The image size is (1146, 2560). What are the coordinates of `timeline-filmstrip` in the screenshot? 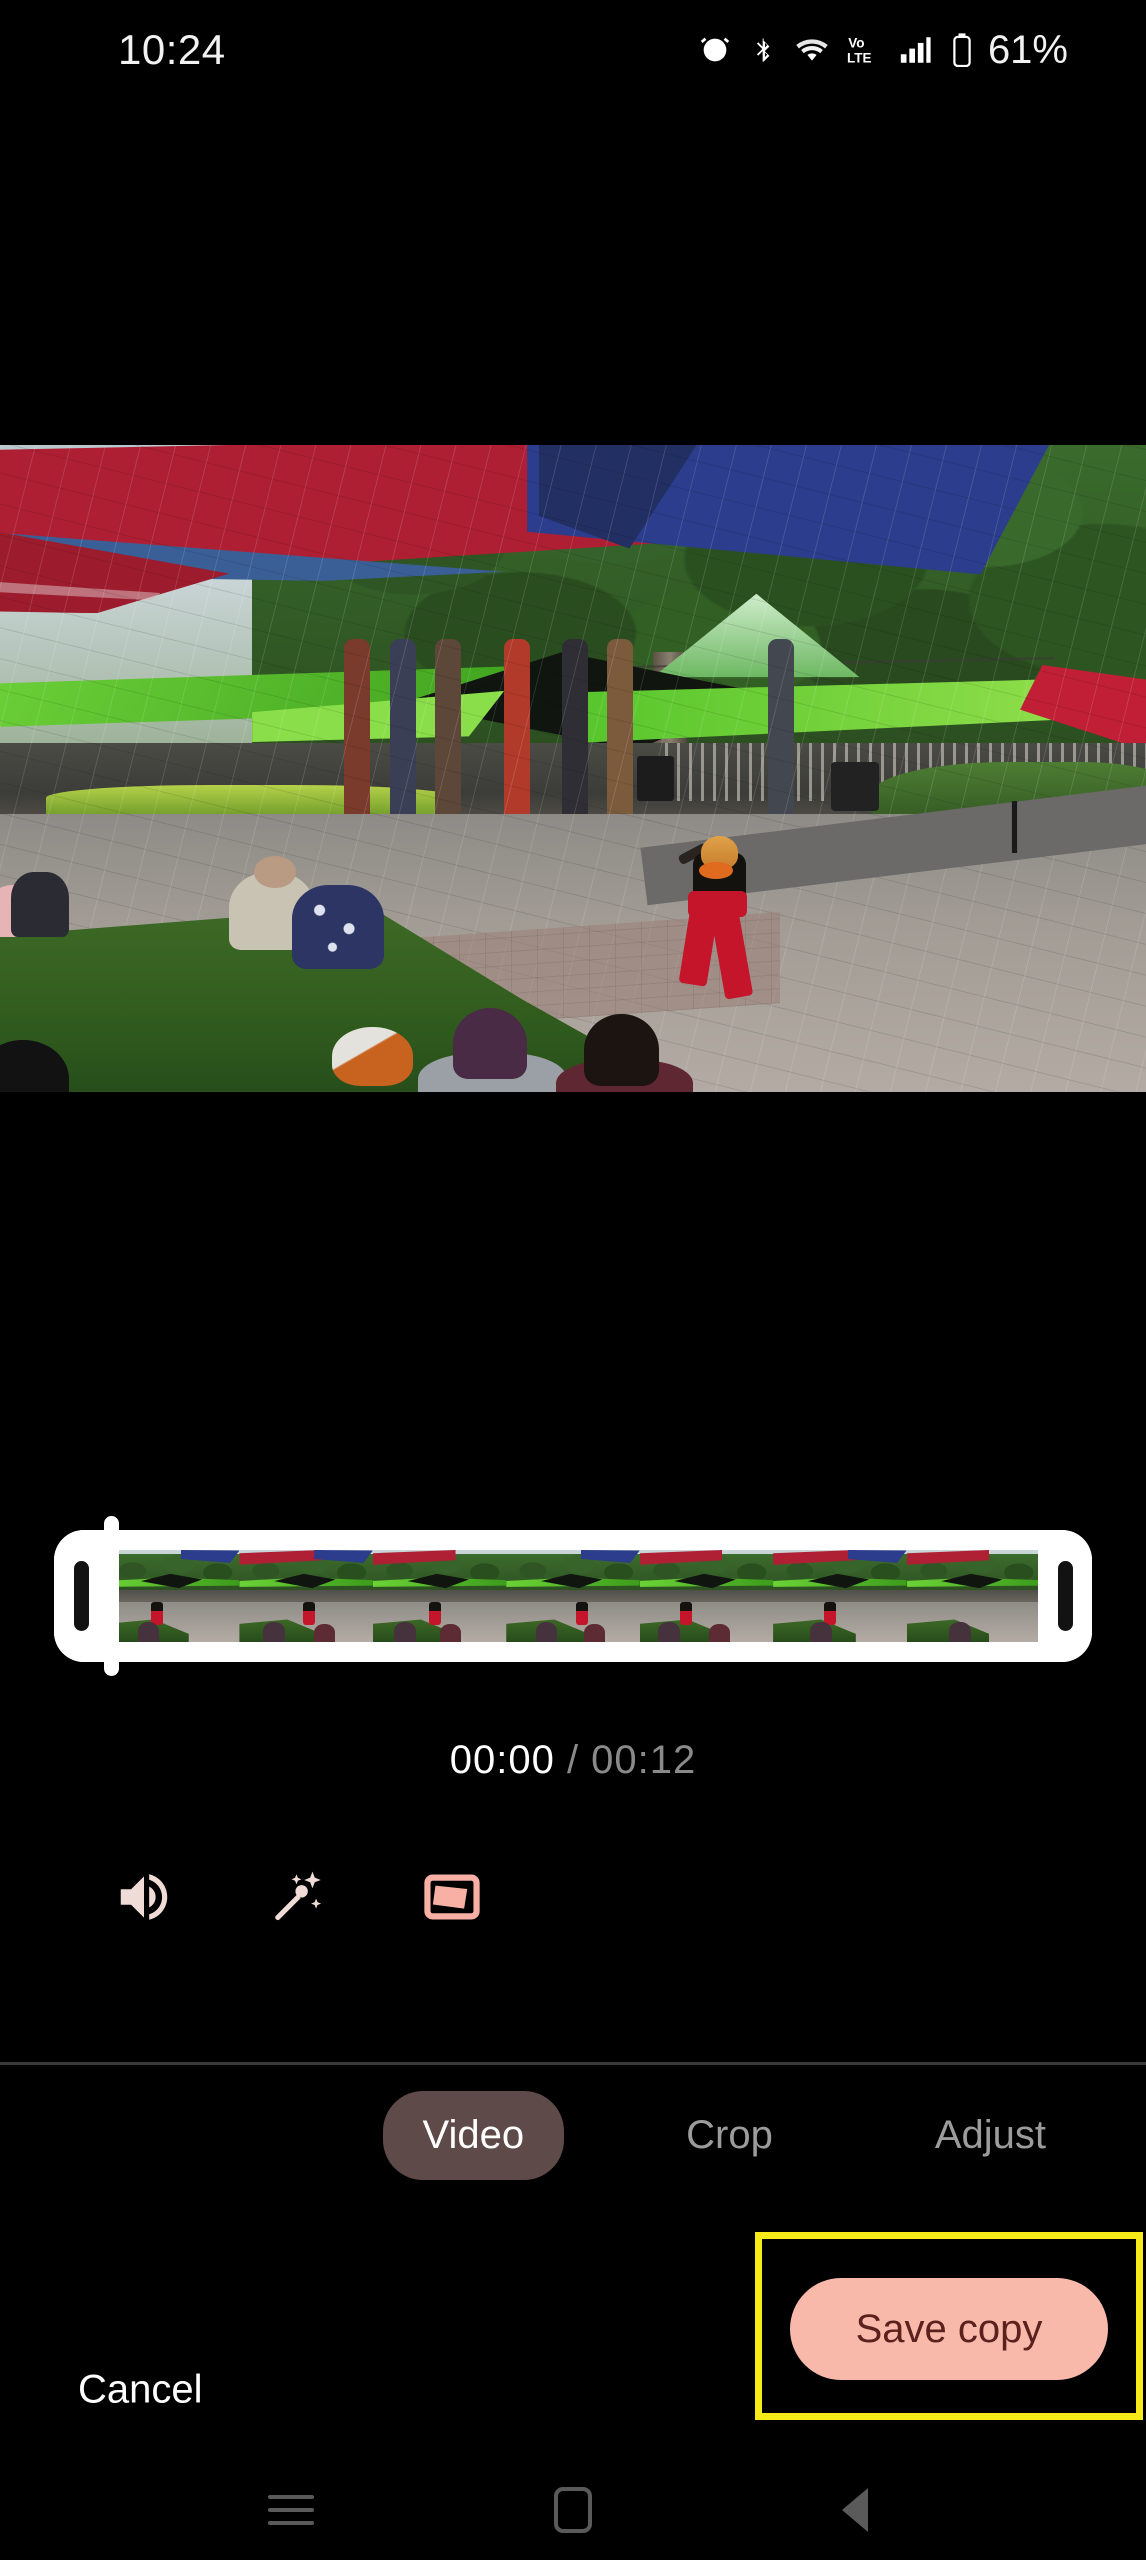 It's located at (573, 1596).